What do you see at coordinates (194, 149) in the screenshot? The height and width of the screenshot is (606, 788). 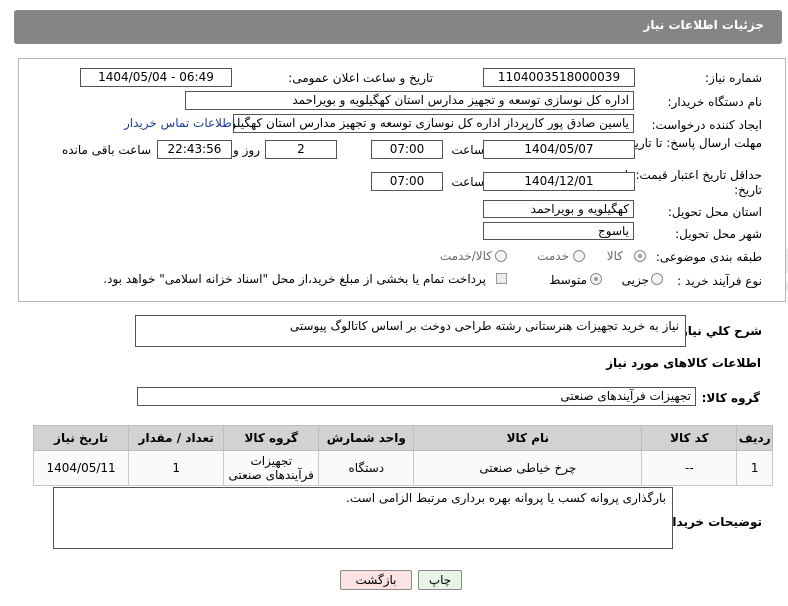 I see `remaining-time-field: 22:43:56` at bounding box center [194, 149].